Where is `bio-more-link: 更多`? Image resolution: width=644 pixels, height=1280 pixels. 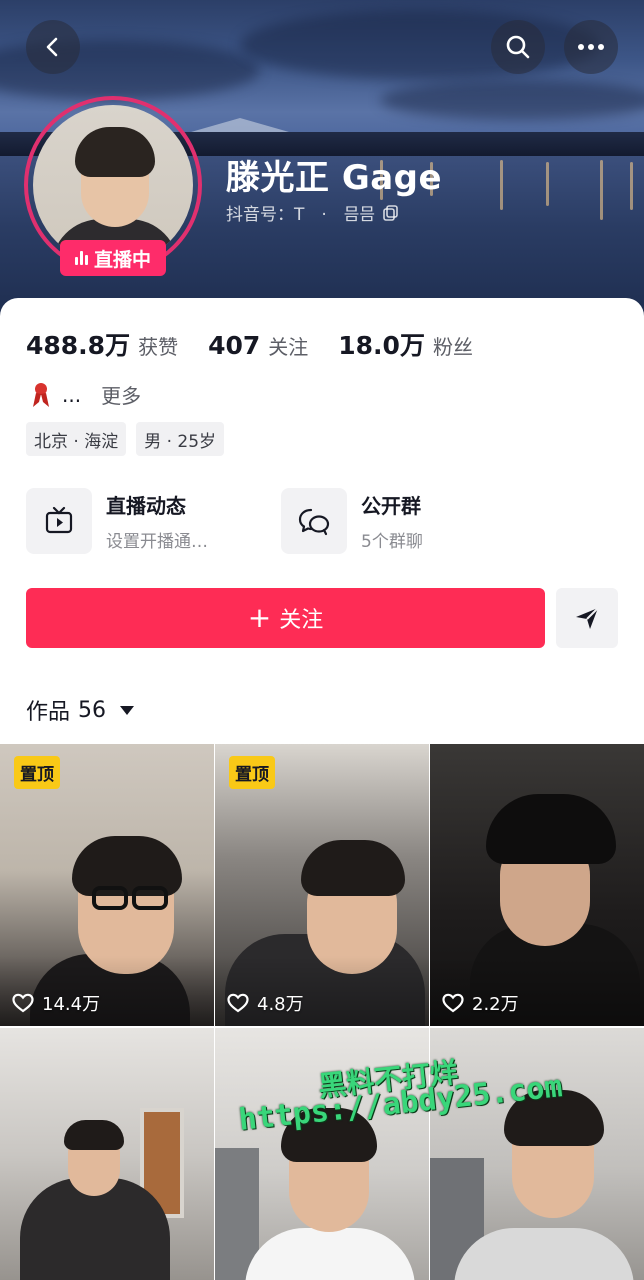 bio-more-link: 更多 is located at coordinates (121, 394).